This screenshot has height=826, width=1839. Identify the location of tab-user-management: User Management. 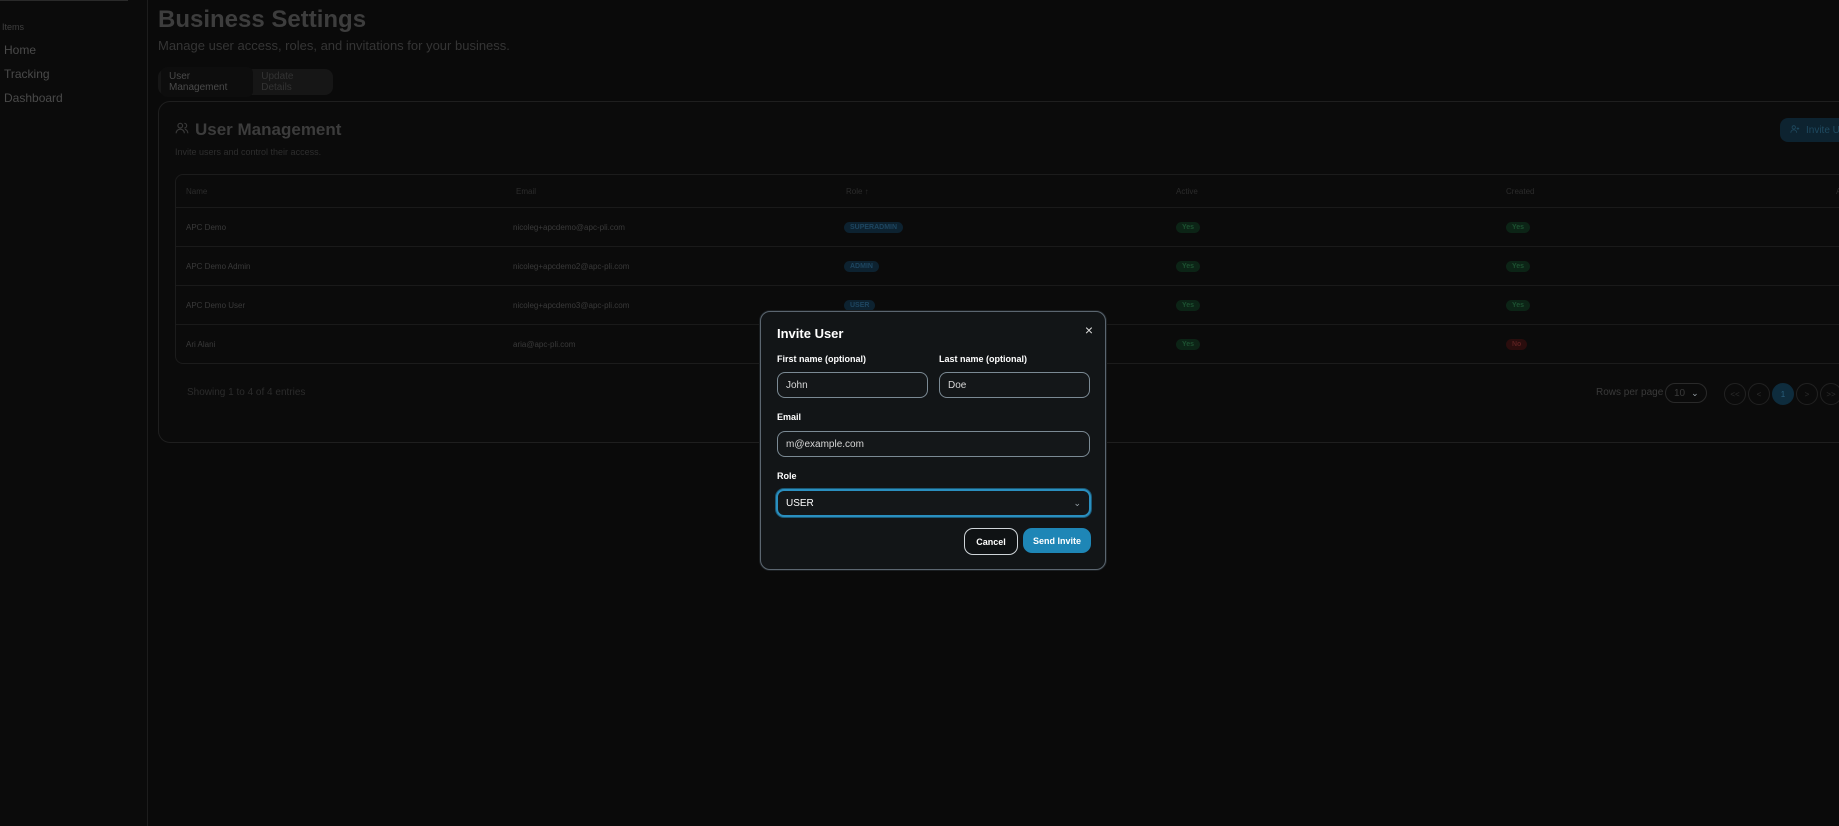
(207, 82).